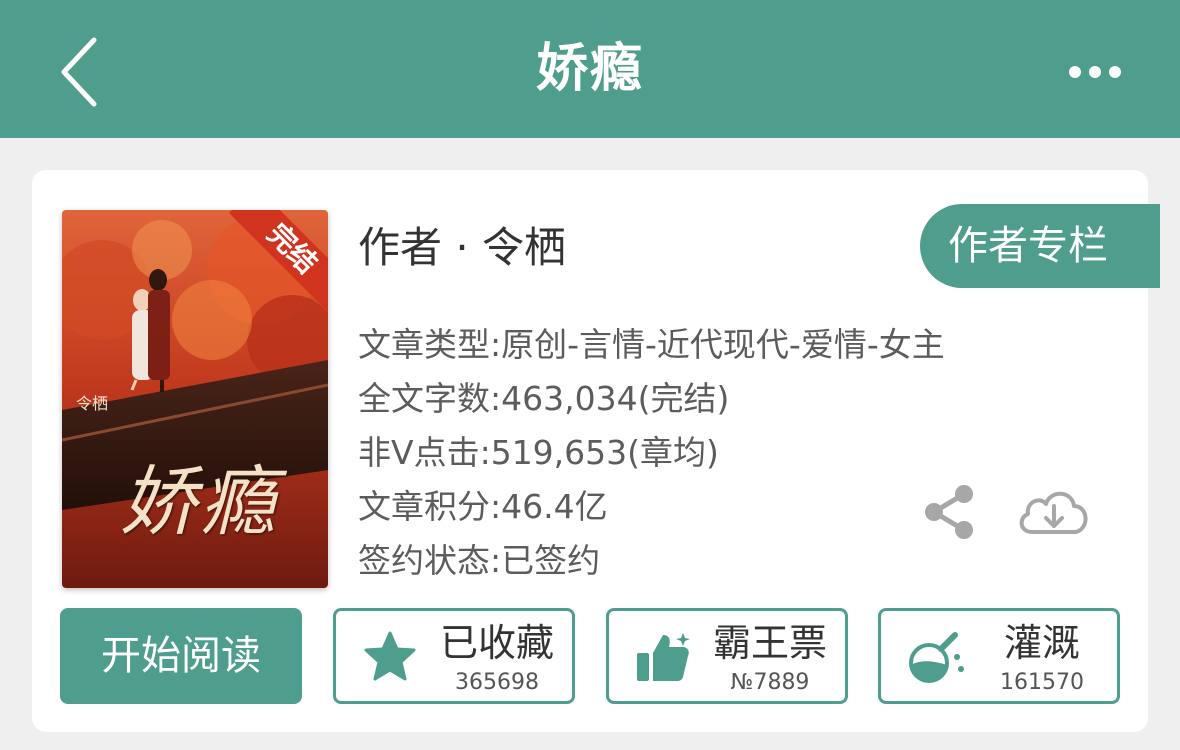 This screenshot has width=1180, height=750. Describe the element at coordinates (999, 656) in the screenshot. I see `water-button: 灌溉 161570` at that location.